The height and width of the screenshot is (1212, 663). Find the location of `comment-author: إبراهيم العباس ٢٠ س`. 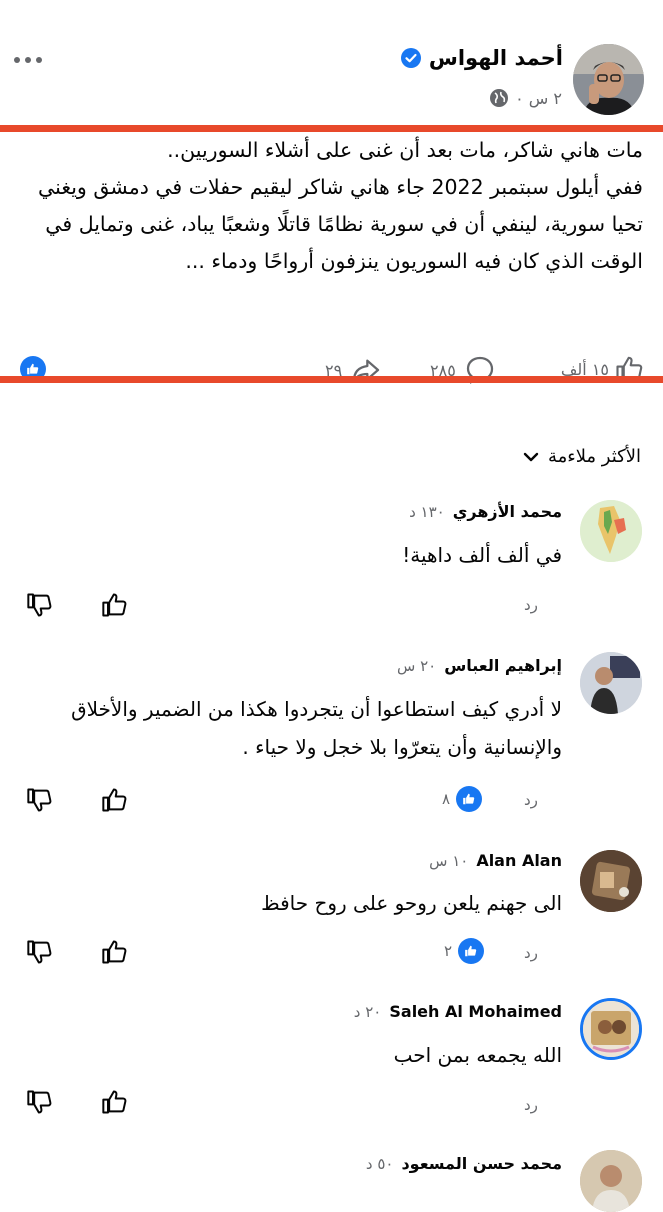

comment-author: إبراهيم العباس ٢٠ س is located at coordinates (479, 665).